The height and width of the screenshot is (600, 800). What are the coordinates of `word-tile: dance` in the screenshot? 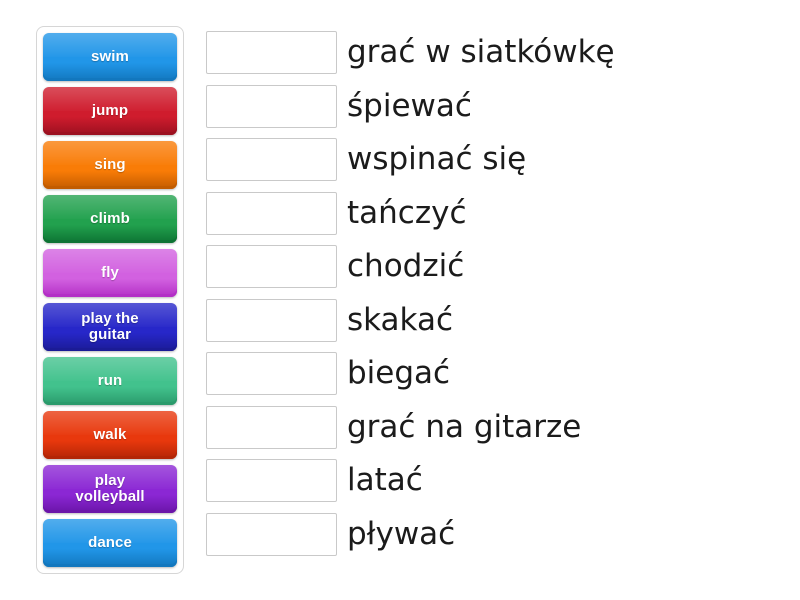 It's located at (110, 543).